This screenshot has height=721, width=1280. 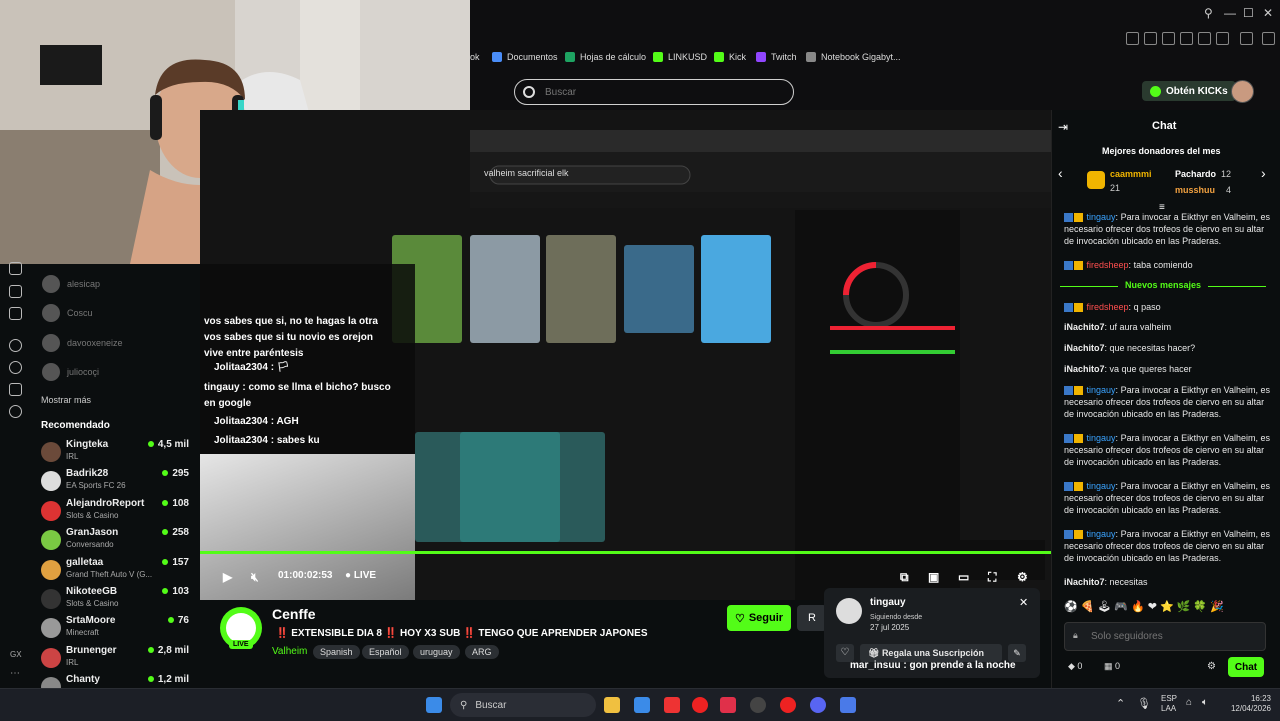 I want to click on pip-icon: ⧉, so click(x=904, y=577).